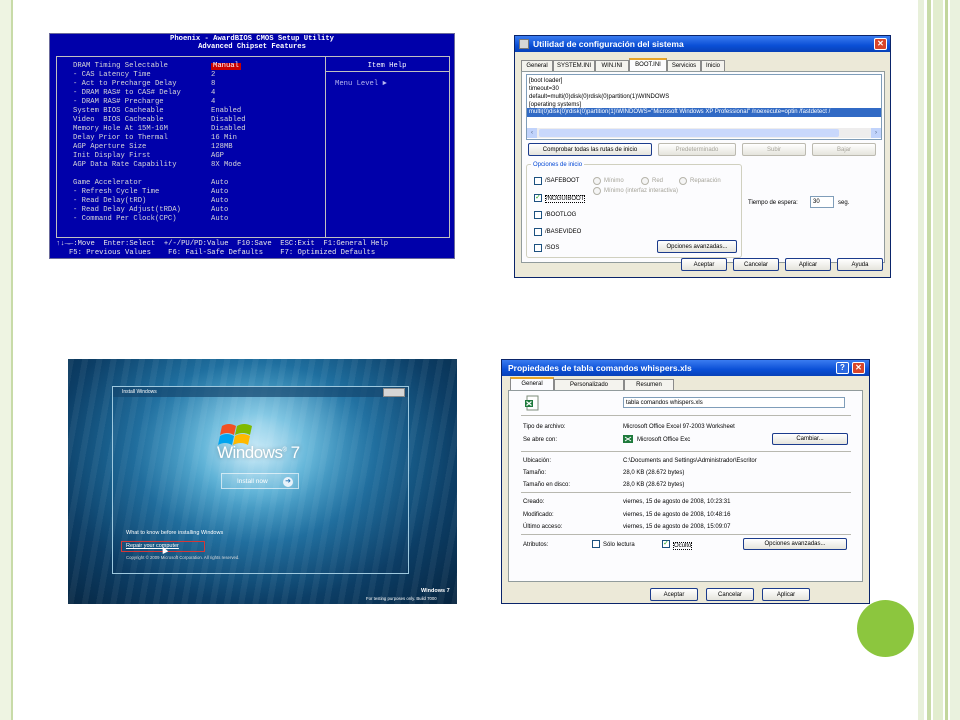  I want to click on opens-with-value: Microsoft Office Exc, so click(664, 440).